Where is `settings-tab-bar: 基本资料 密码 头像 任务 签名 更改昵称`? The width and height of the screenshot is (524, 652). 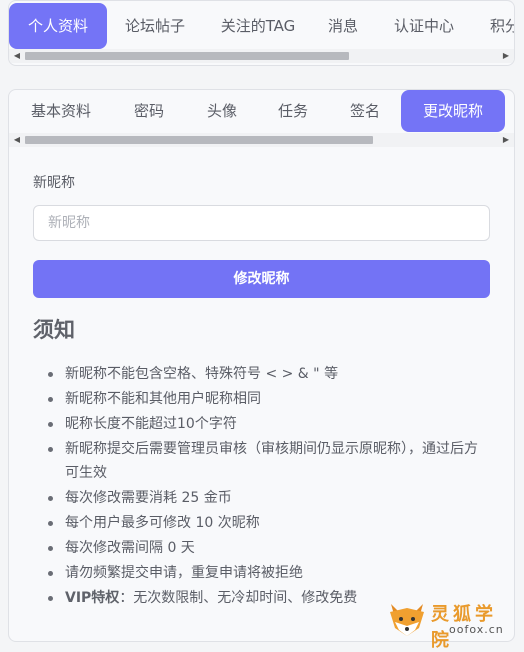 settings-tab-bar: 基本资料 密码 头像 任务 签名 更改昵称 is located at coordinates (261, 111).